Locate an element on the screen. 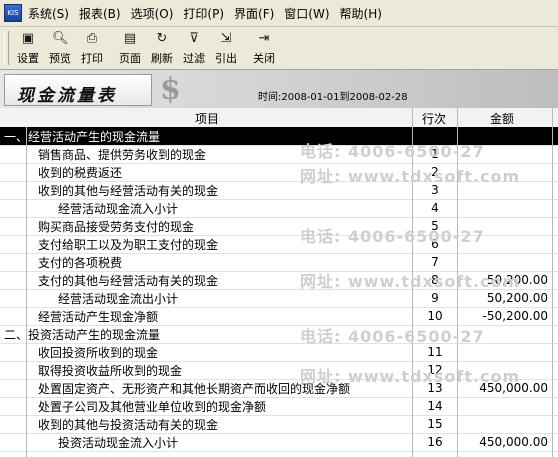  menu-print: 打印(P) is located at coordinates (203, 13).